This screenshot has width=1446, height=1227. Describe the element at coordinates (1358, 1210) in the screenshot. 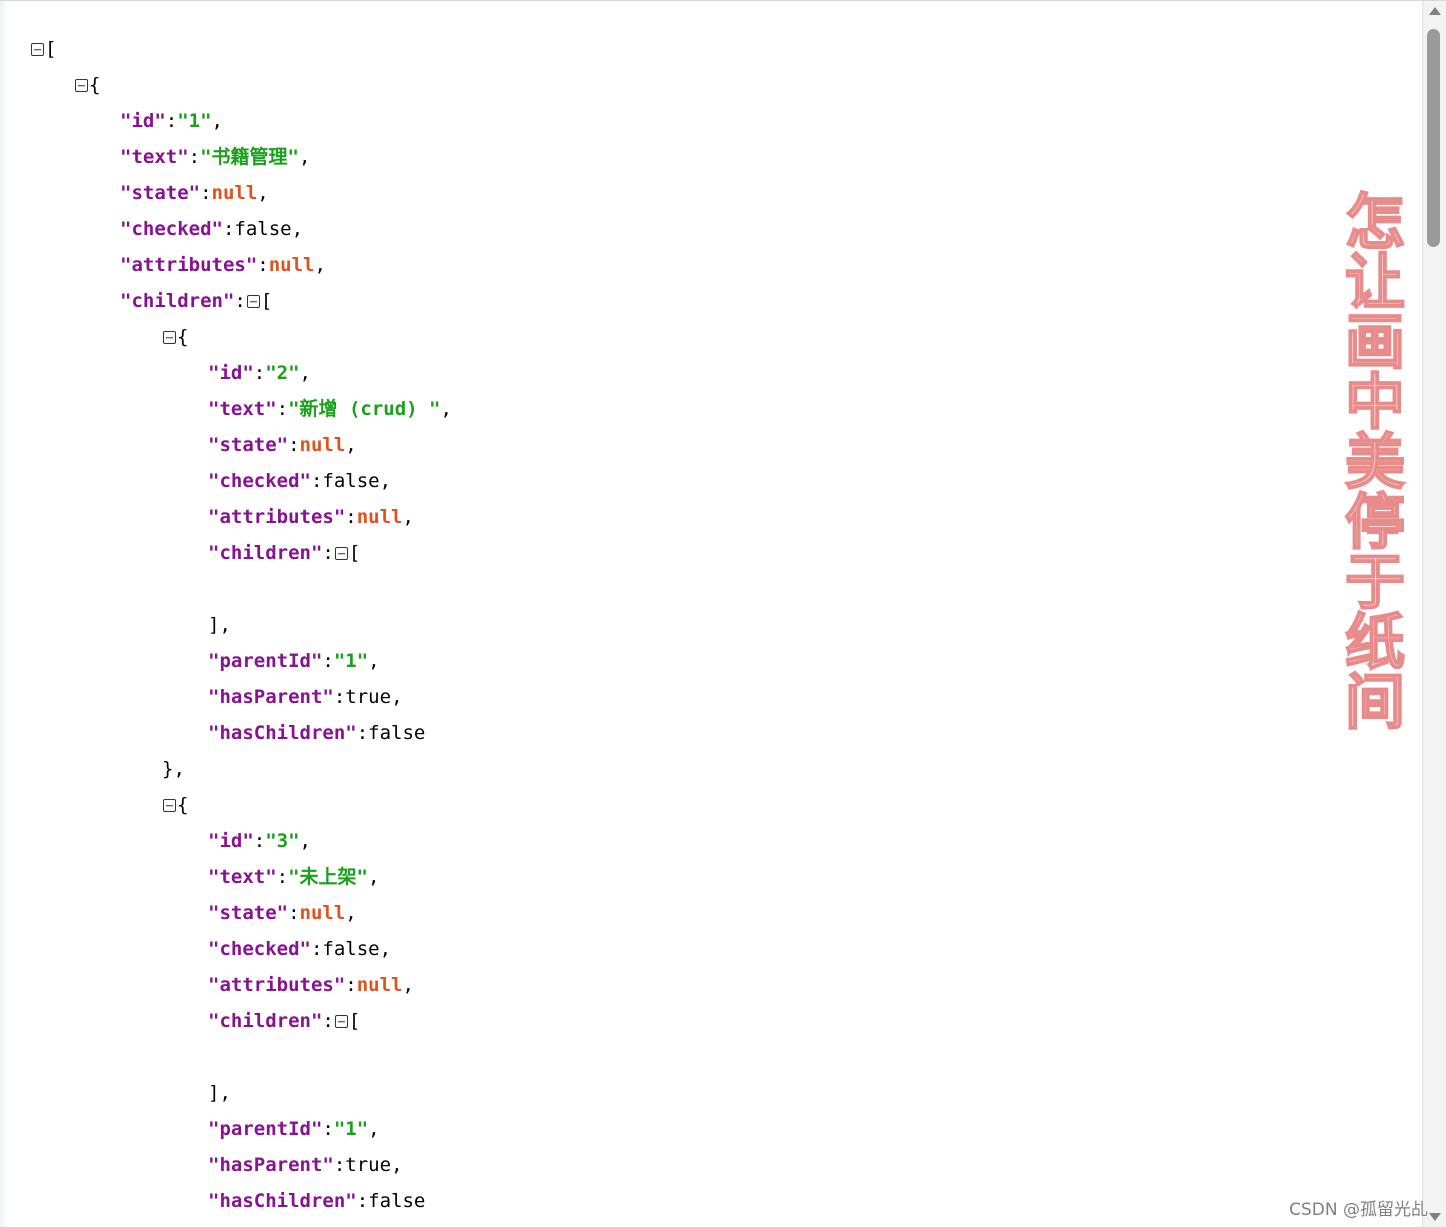

I see `csdn-credit: CSDN @孤留光乩` at that location.